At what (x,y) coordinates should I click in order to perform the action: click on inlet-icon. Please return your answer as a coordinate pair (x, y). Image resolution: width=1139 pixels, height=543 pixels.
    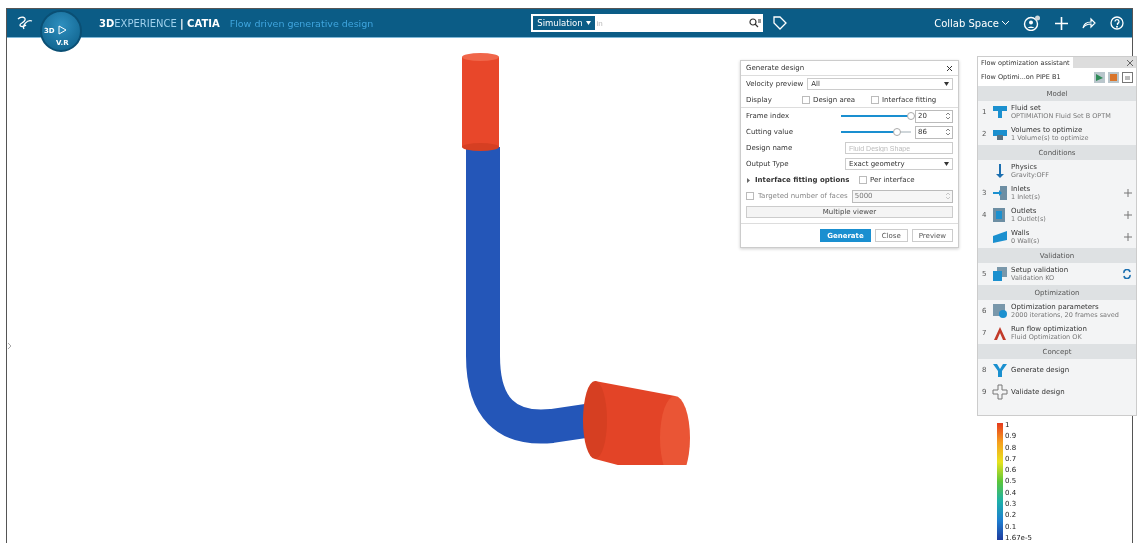
    Looking at the image, I should click on (1000, 193).